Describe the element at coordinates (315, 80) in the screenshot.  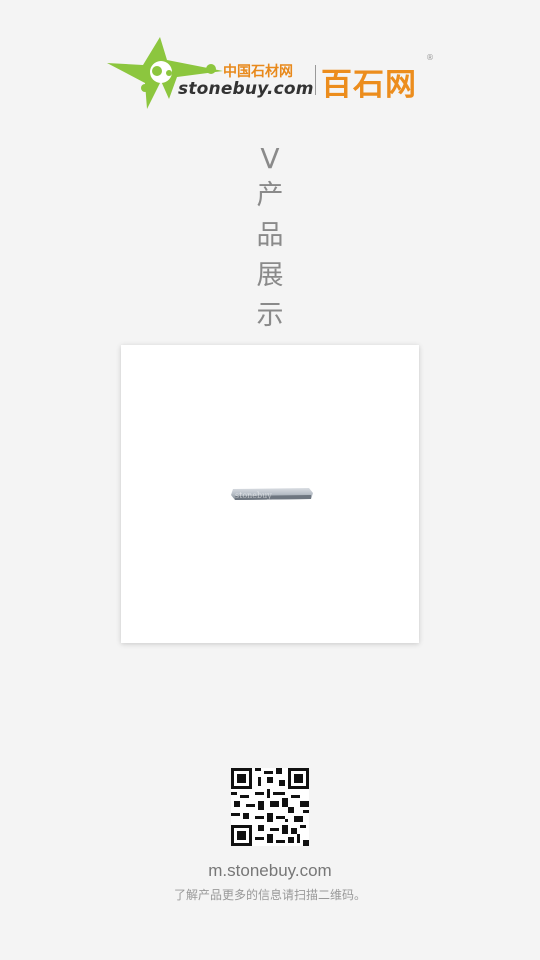
I see `logo-divider` at that location.